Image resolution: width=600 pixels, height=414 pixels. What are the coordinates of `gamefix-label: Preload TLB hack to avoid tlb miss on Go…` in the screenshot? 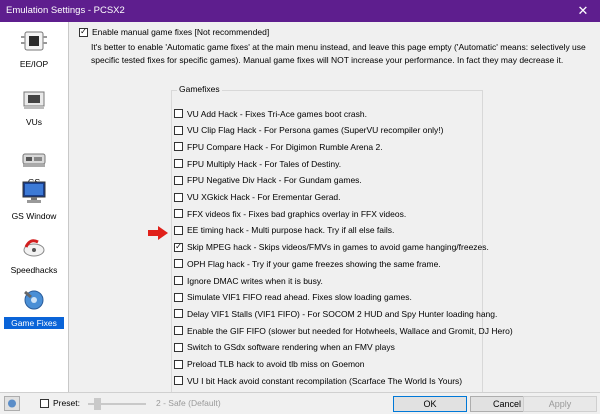 It's located at (276, 364).